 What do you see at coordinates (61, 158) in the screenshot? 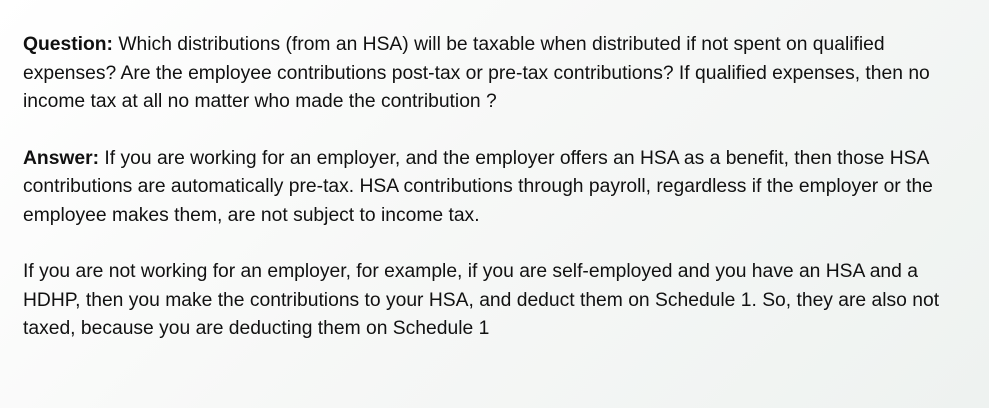
I see `answer-label: Answer:` at bounding box center [61, 158].